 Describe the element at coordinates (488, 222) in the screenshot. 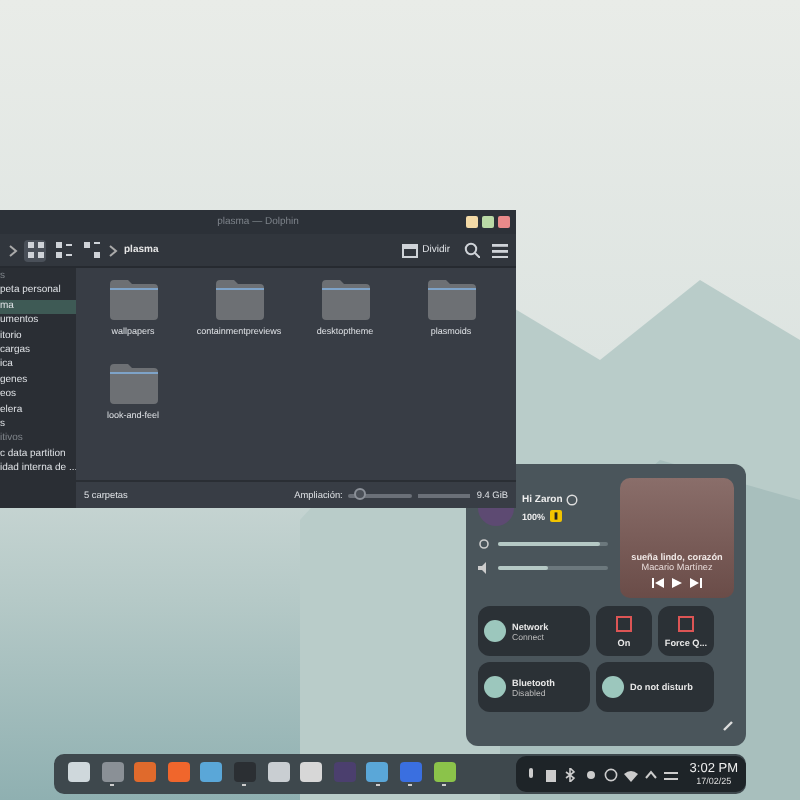

I see `maximize-button` at that location.